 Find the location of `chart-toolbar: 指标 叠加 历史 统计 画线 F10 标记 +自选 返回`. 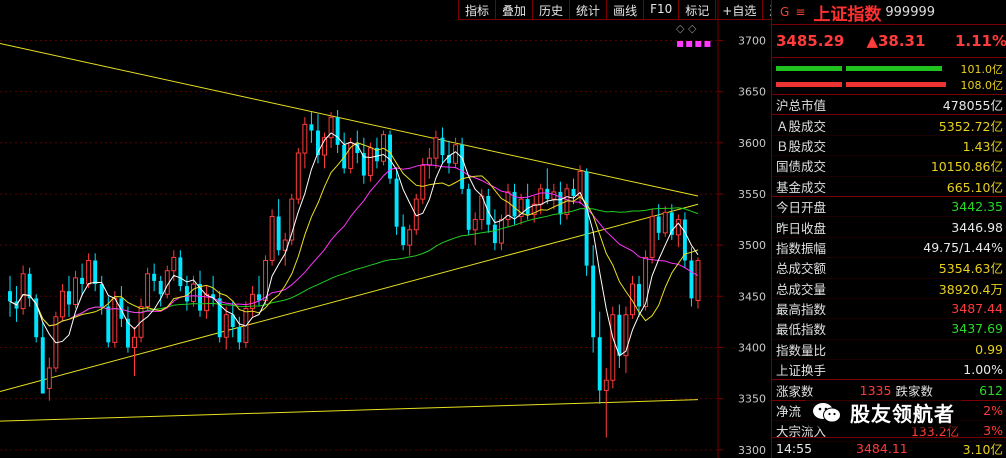

chart-toolbar: 指标 叠加 历史 统计 画线 F10 标记 +自选 返回 is located at coordinates (629, 10).